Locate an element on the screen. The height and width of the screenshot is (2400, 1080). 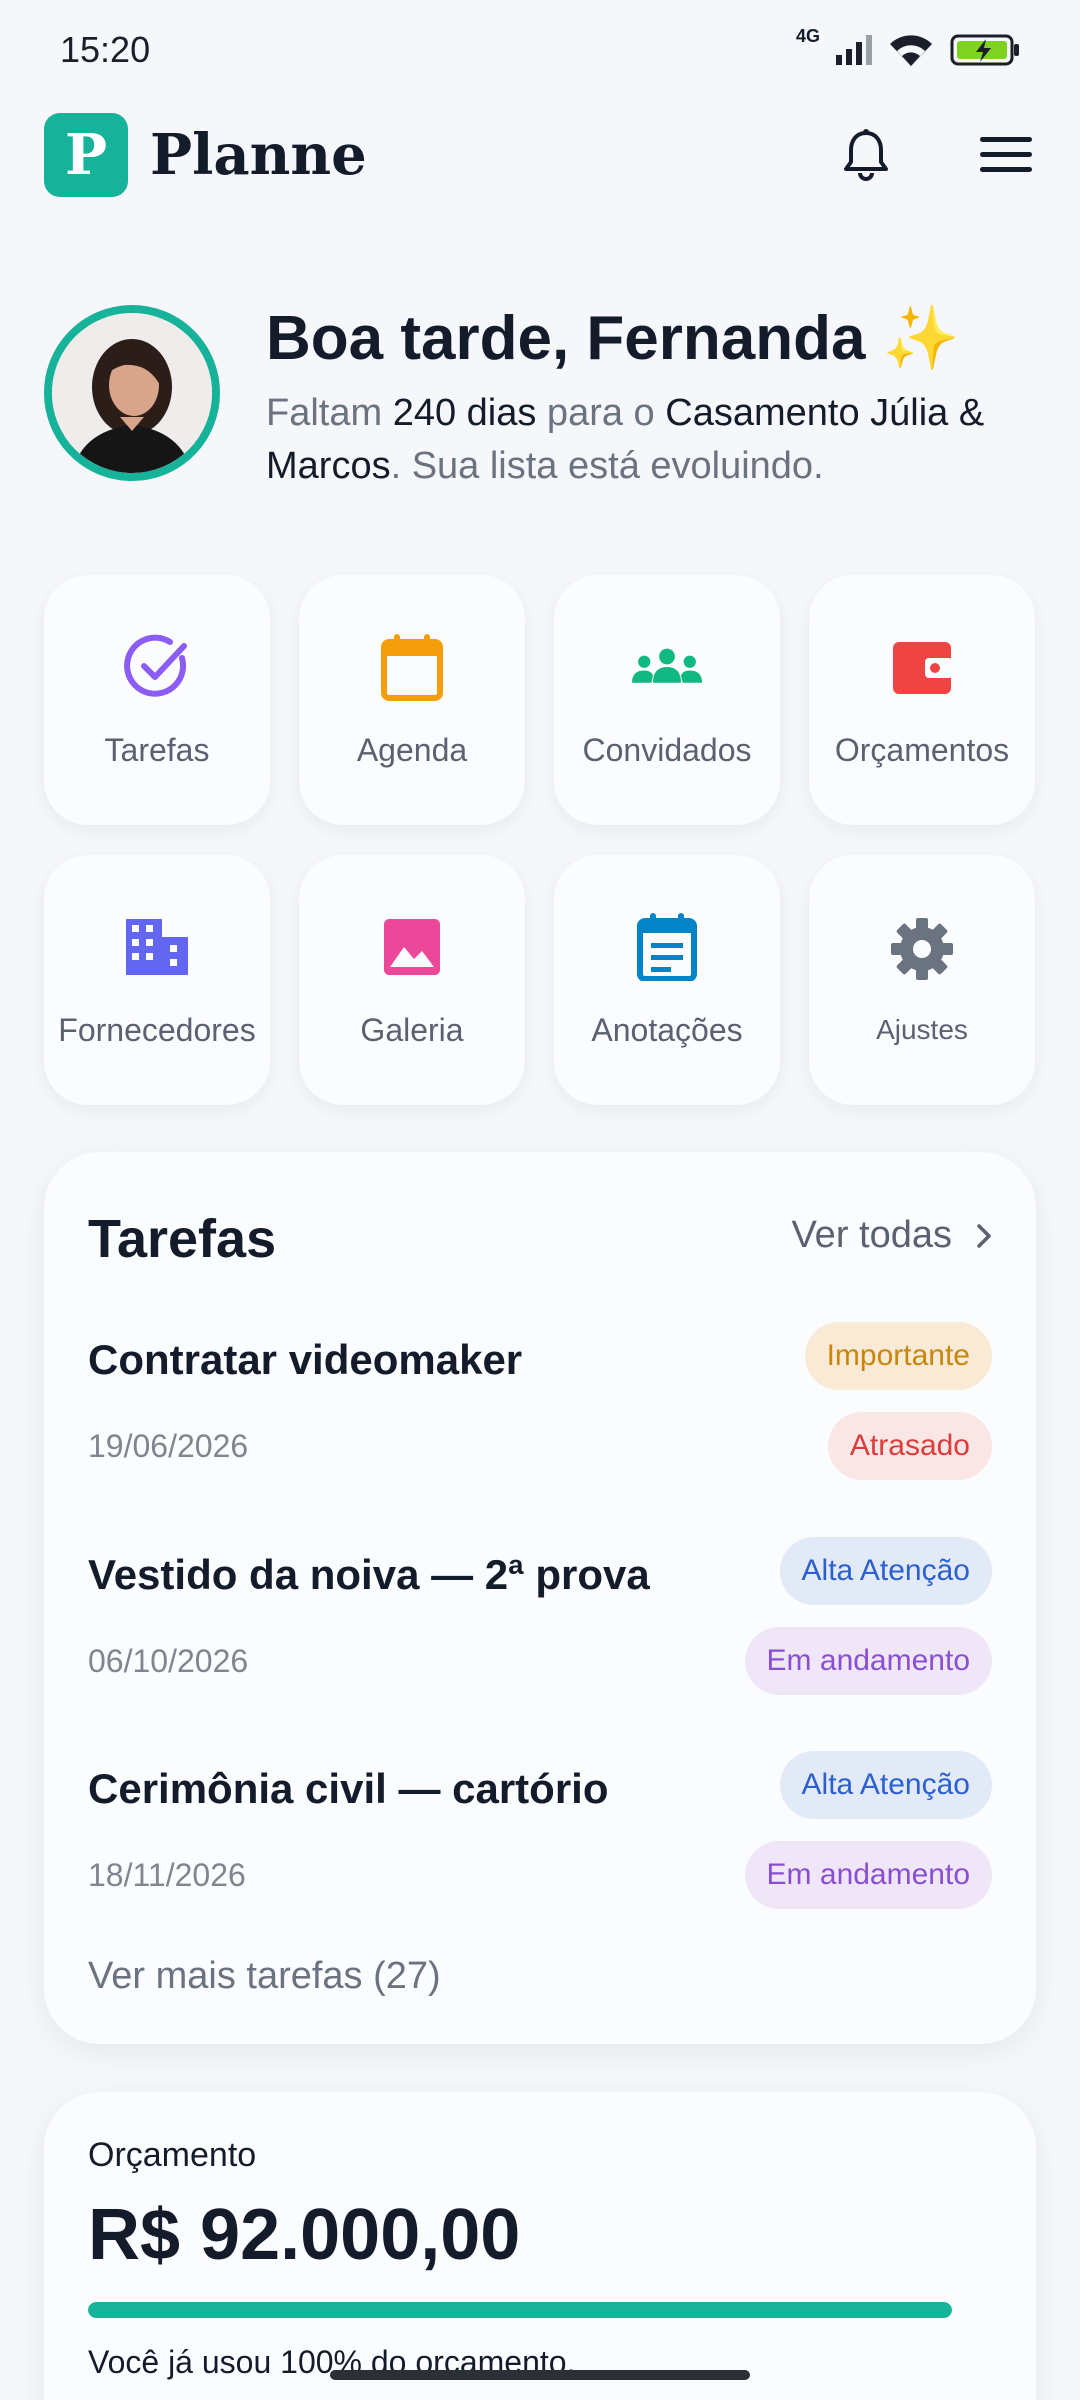
app-bar-actions is located at coordinates (936, 155).